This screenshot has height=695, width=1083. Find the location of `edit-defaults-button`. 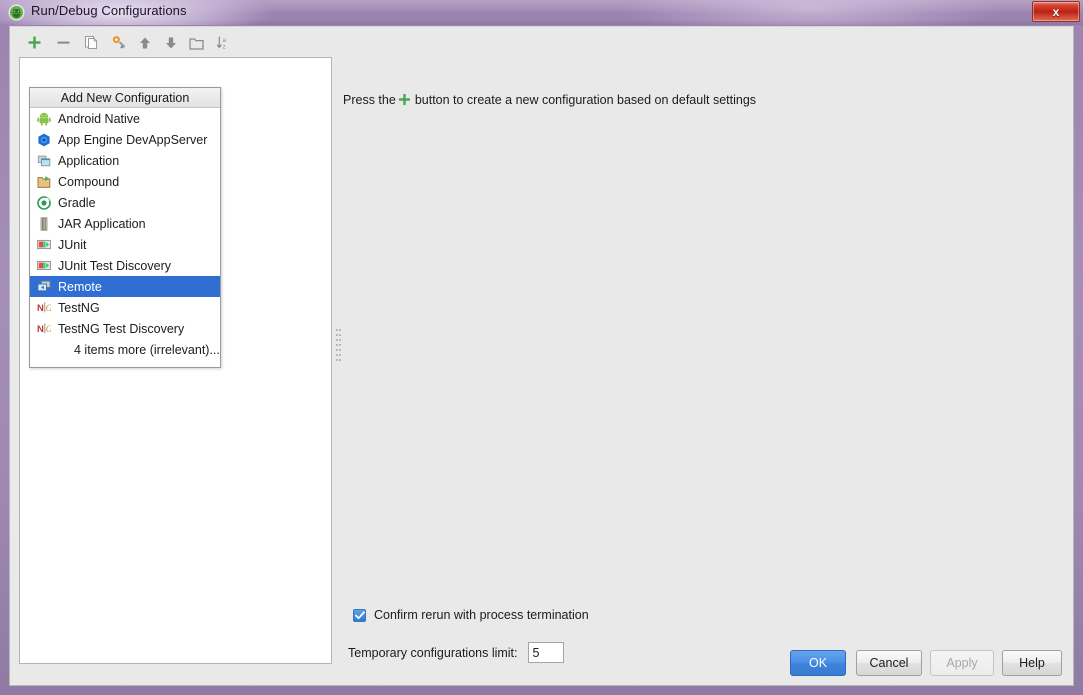

edit-defaults-button is located at coordinates (118, 42).